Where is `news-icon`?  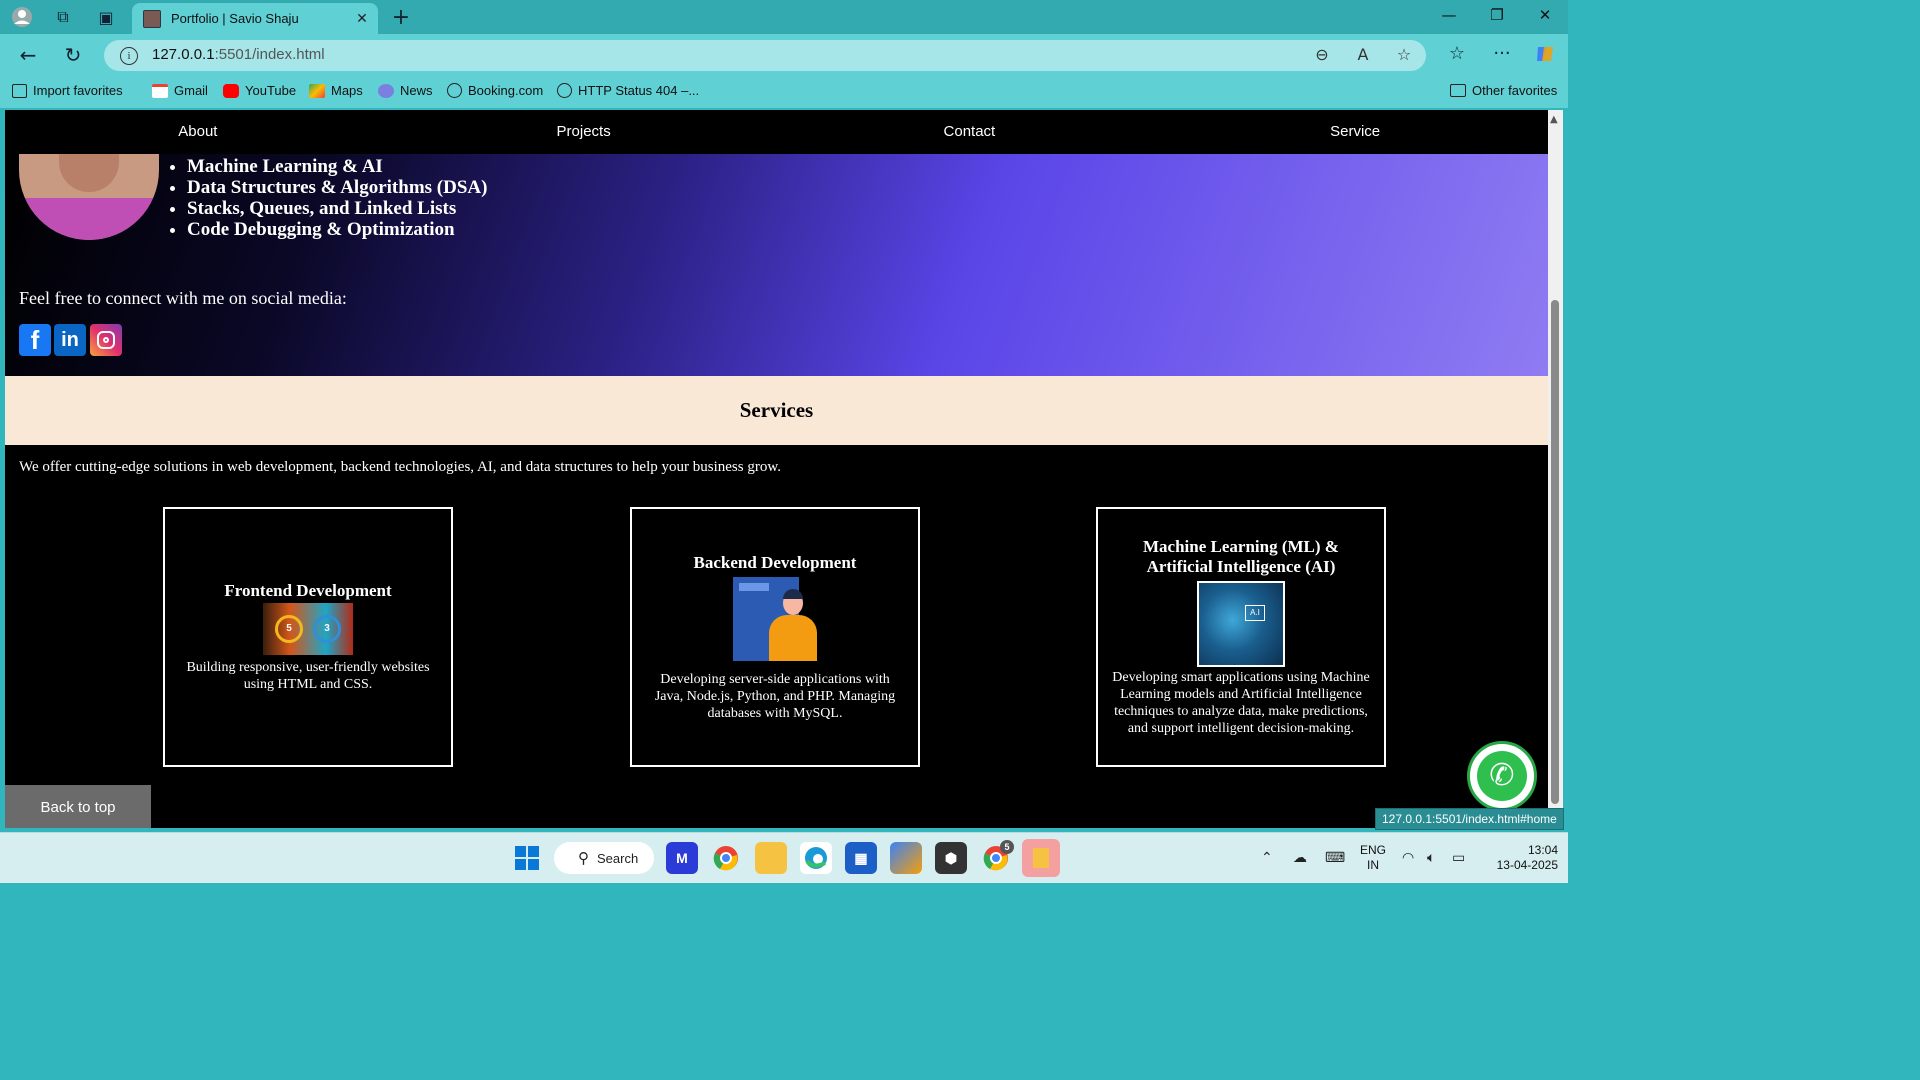 news-icon is located at coordinates (386, 90).